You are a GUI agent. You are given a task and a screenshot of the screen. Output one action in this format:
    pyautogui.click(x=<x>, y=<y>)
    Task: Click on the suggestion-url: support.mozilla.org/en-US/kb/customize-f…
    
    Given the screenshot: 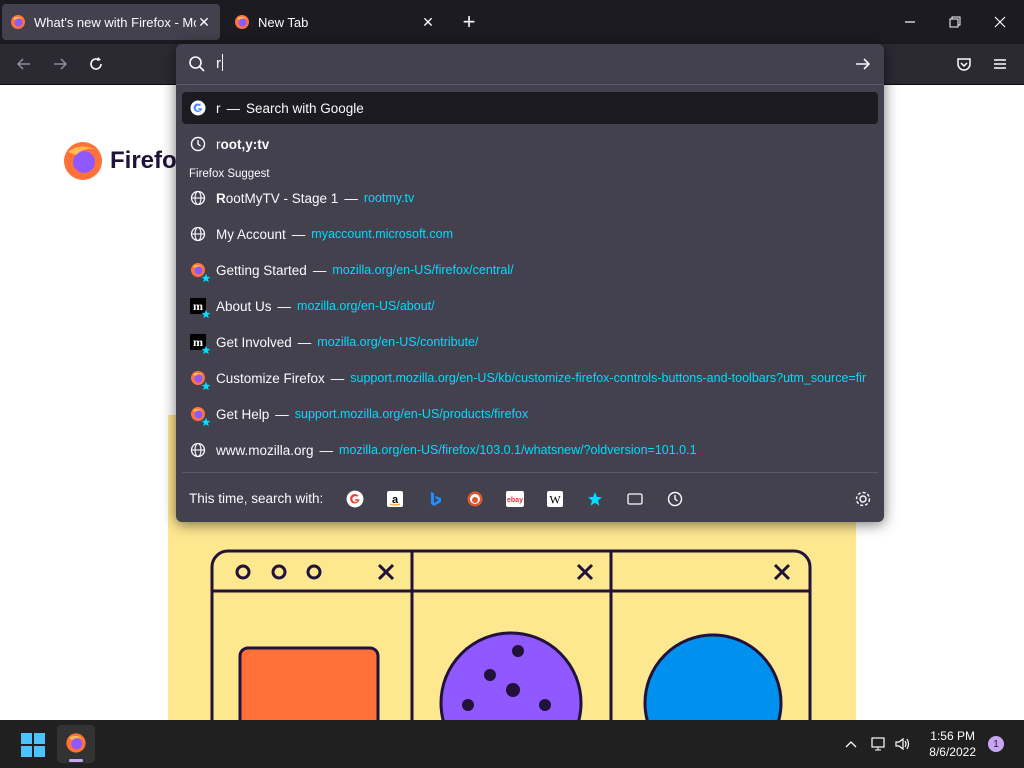 What is the action you would take?
    pyautogui.click(x=608, y=378)
    